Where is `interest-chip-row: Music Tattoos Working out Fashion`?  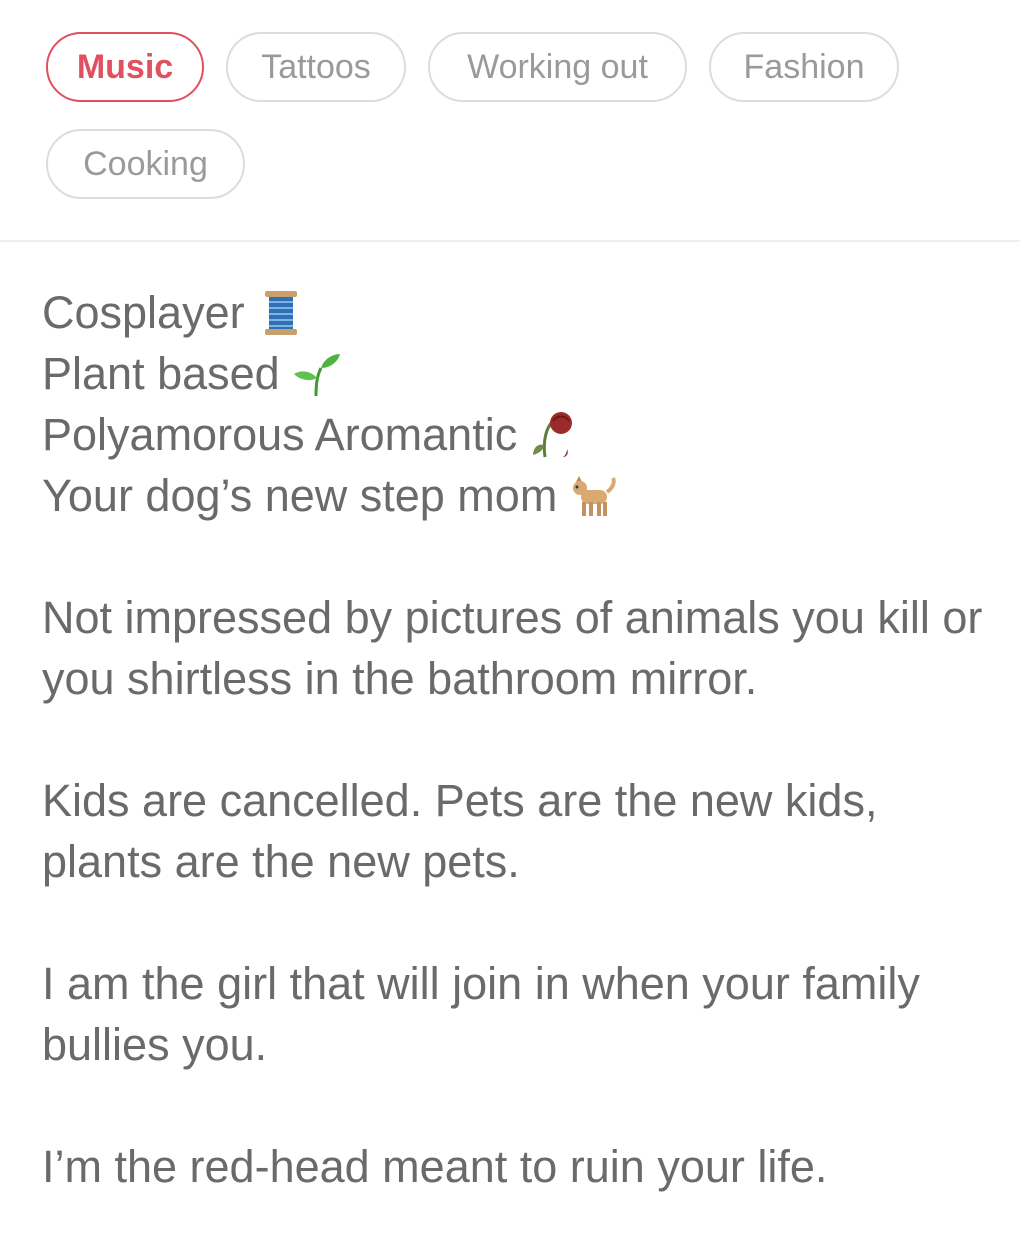
interest-chip-row: Music Tattoos Working out Fashion is located at coordinates (496, 67).